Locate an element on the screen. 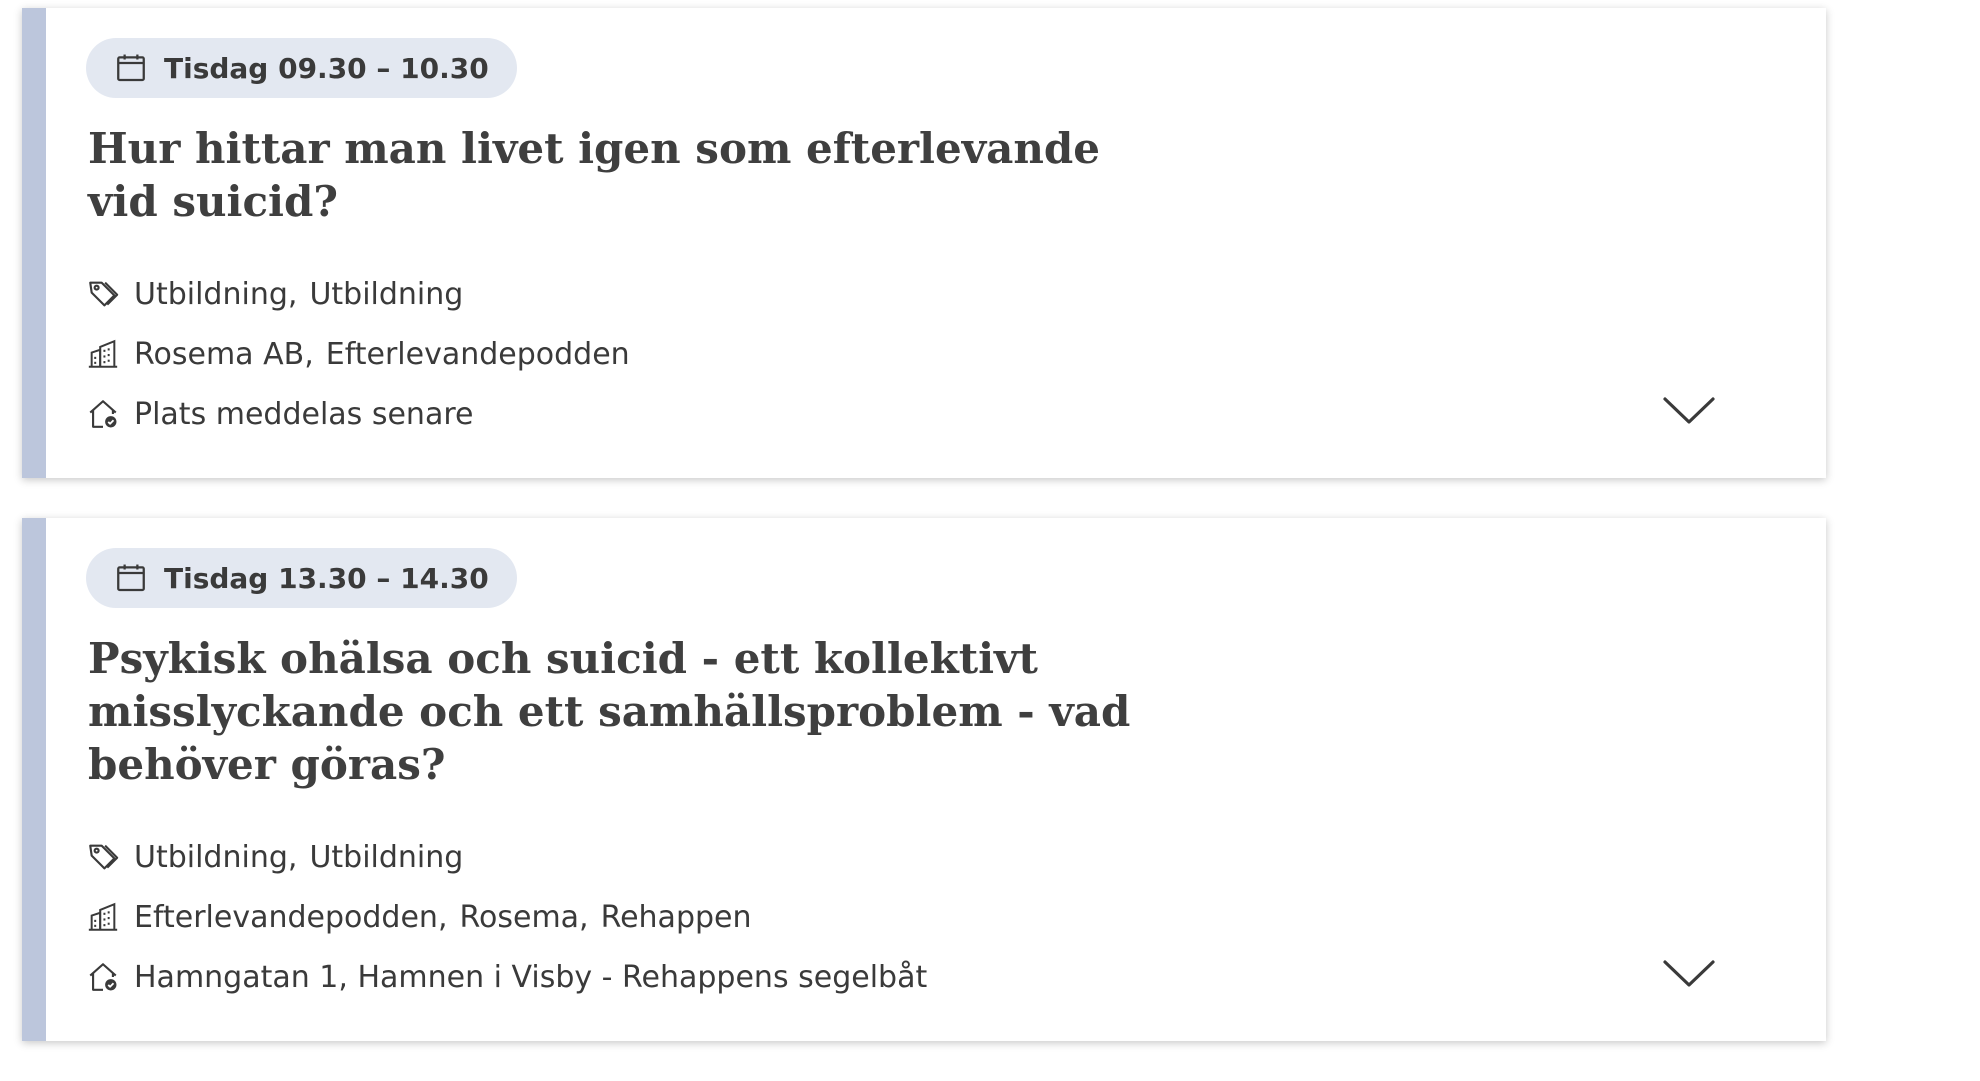 The height and width of the screenshot is (1081, 1980). time-badge: Tisdag 09.30 – 10.30 is located at coordinates (301, 68).